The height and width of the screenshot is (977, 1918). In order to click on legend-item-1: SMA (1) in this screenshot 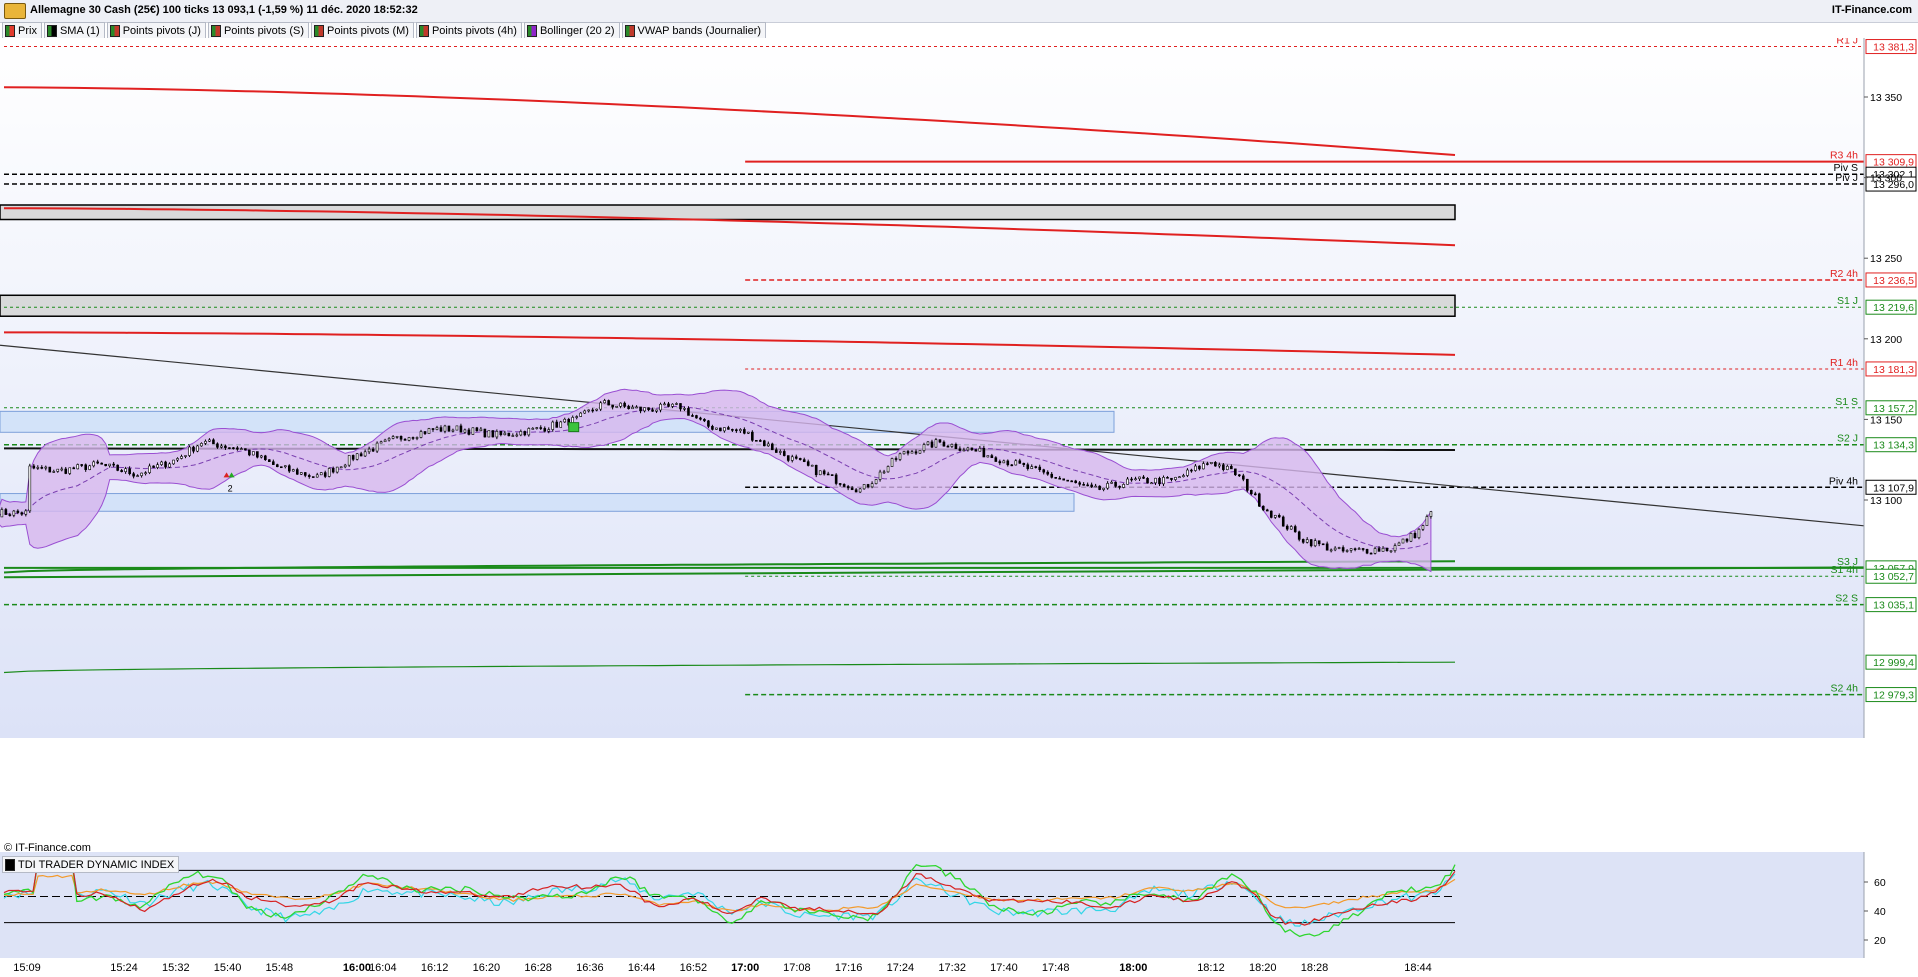, I will do `click(74, 30)`.